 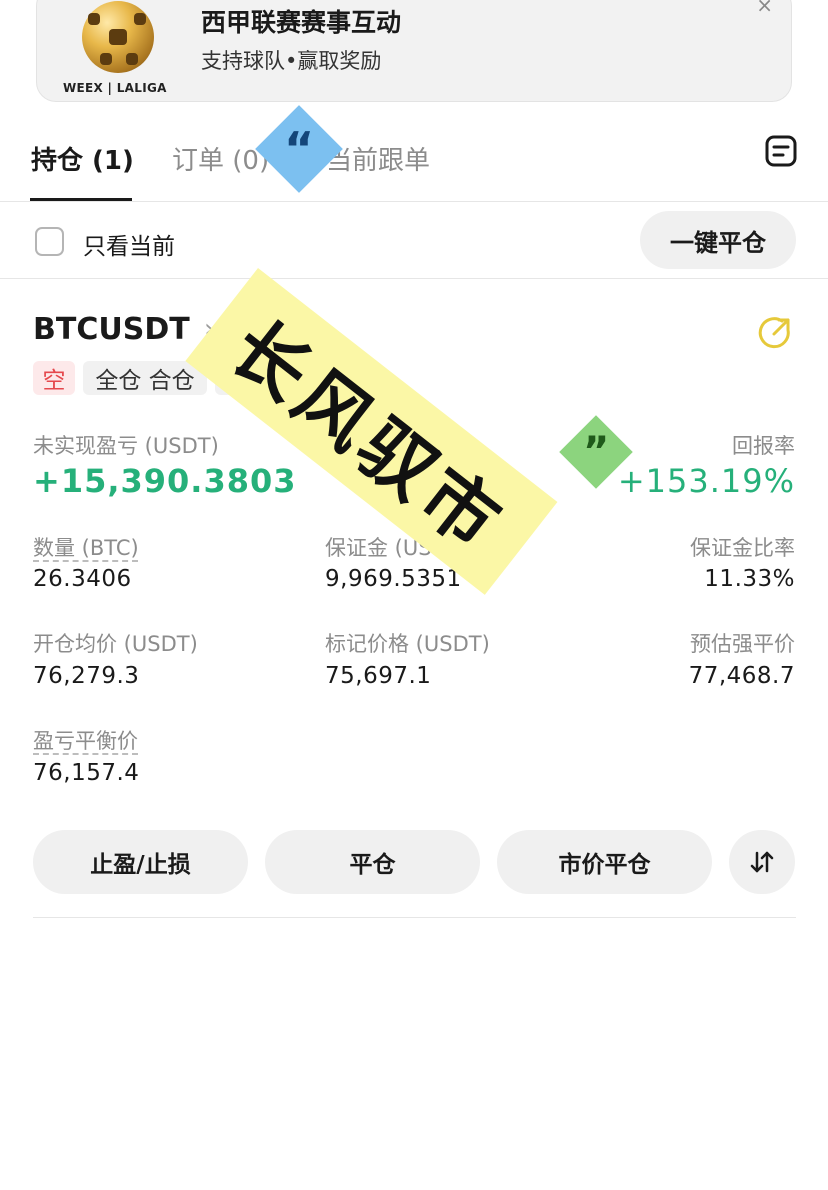 I want to click on quantity-label: 数量 (BTC), so click(x=86, y=547).